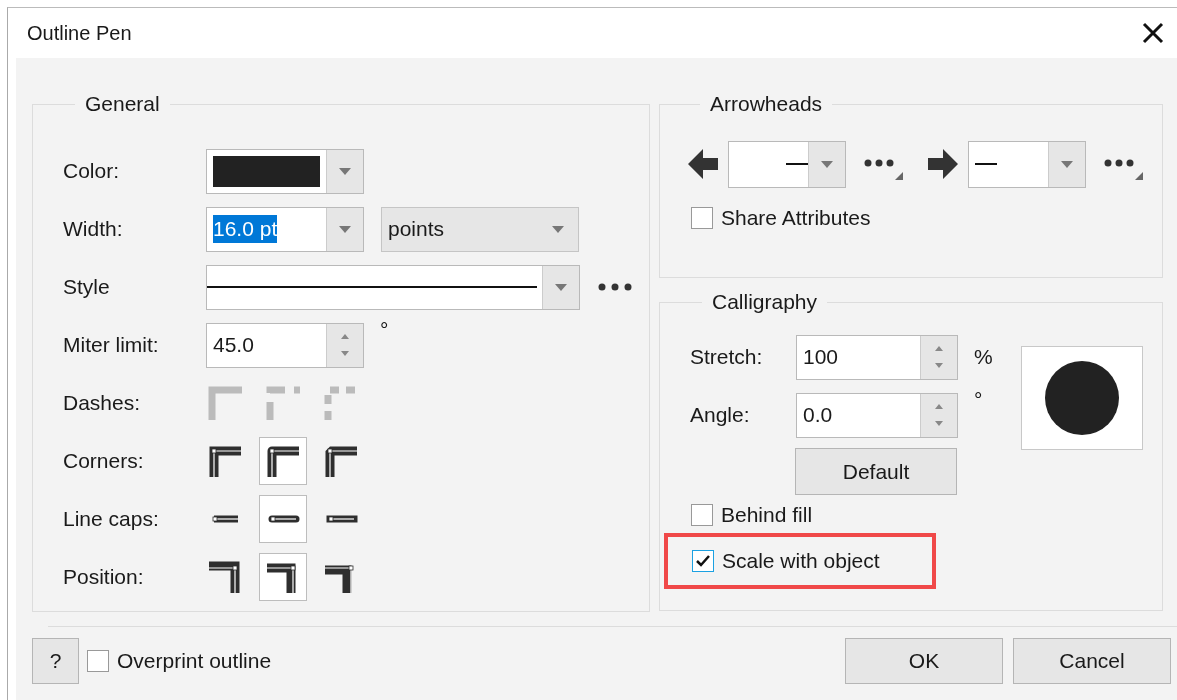  I want to click on field-label: Line caps:, so click(111, 519).